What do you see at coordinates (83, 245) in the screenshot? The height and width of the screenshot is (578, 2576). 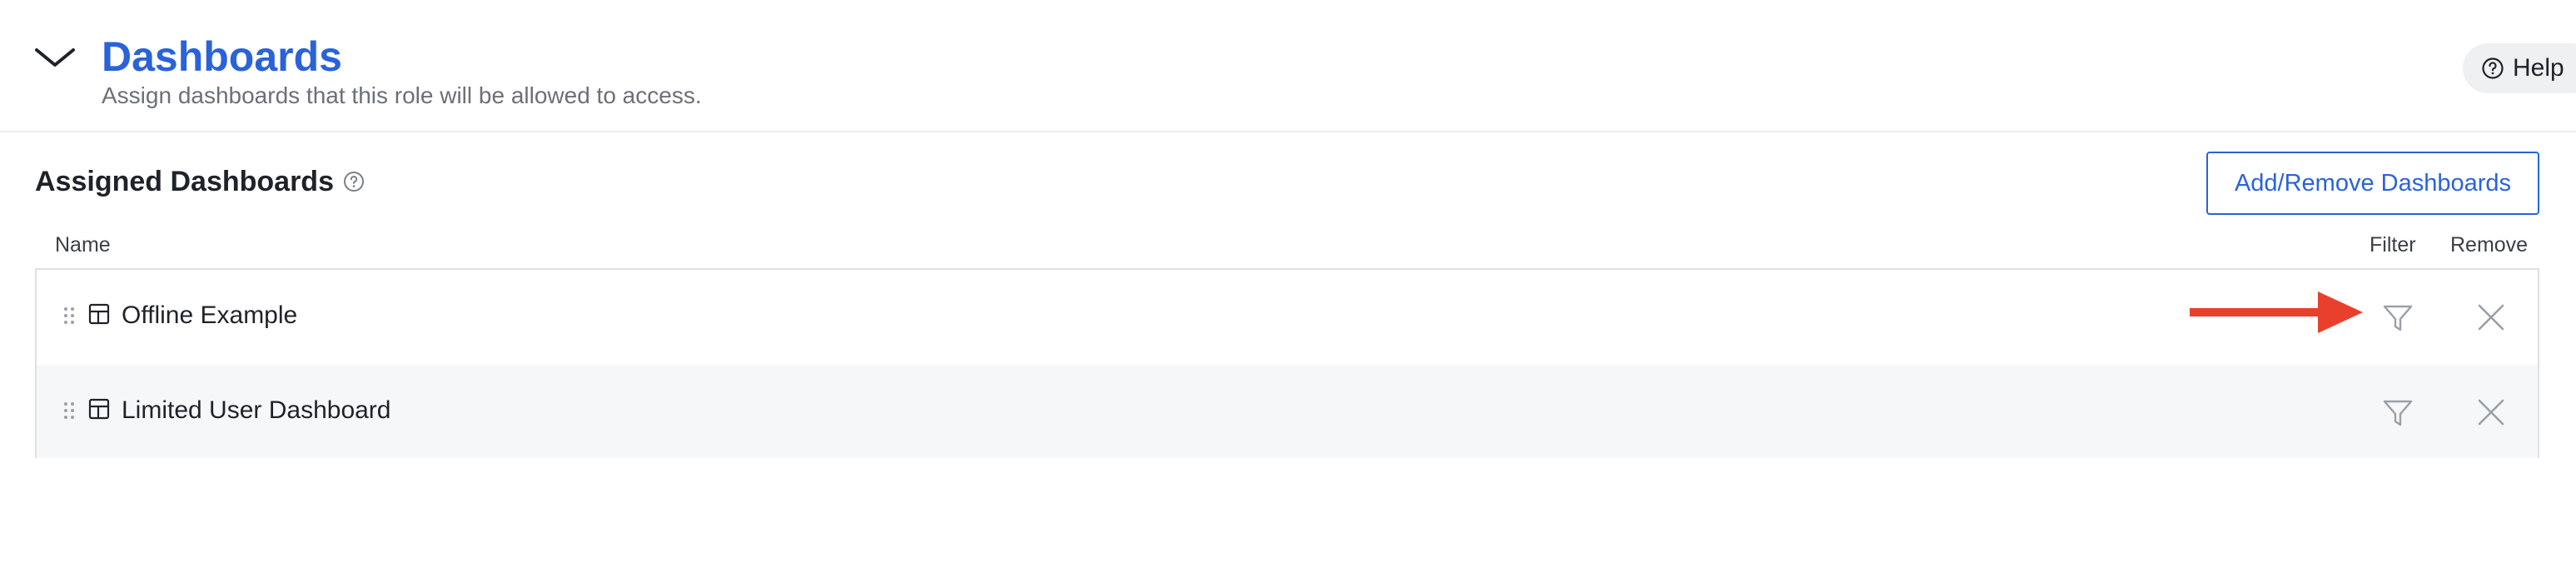 I see `column-header-name: Name` at bounding box center [83, 245].